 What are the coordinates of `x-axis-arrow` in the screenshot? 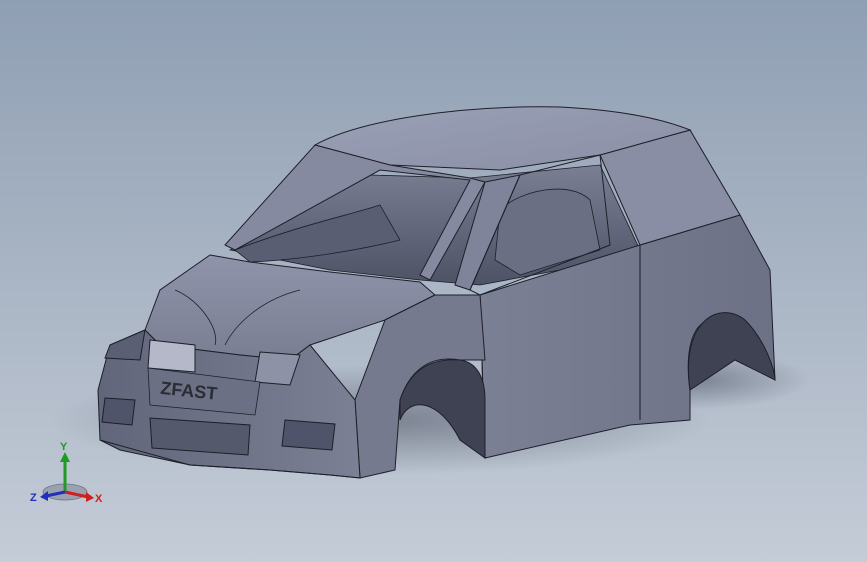 It's located at (90, 497).